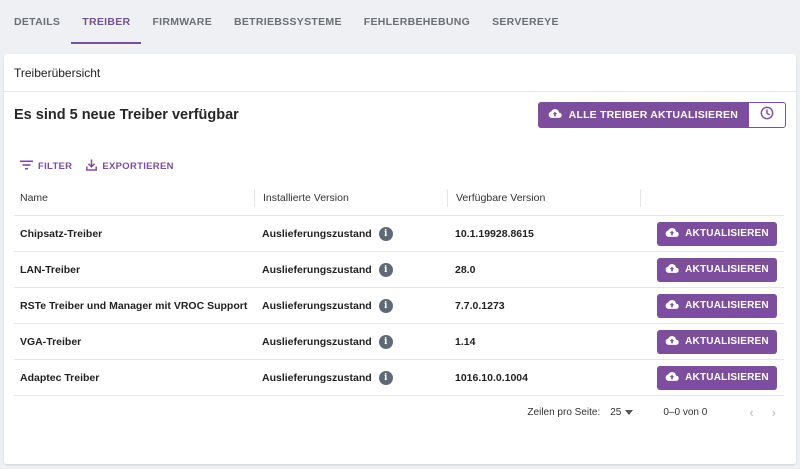 This screenshot has height=469, width=800. I want to click on driver-name: Adaptec Treiber, so click(60, 377).